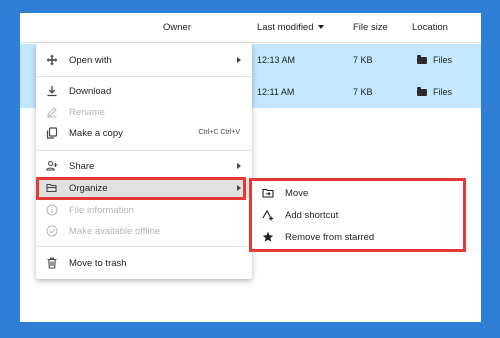 The image size is (500, 338). I want to click on column-last-modified: Last modified, so click(290, 27).